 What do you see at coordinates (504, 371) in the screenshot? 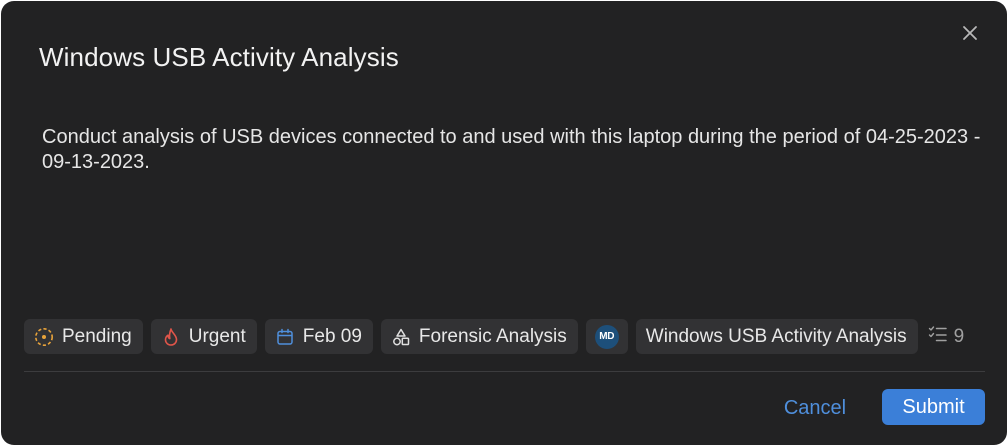
I see `footer-divider` at bounding box center [504, 371].